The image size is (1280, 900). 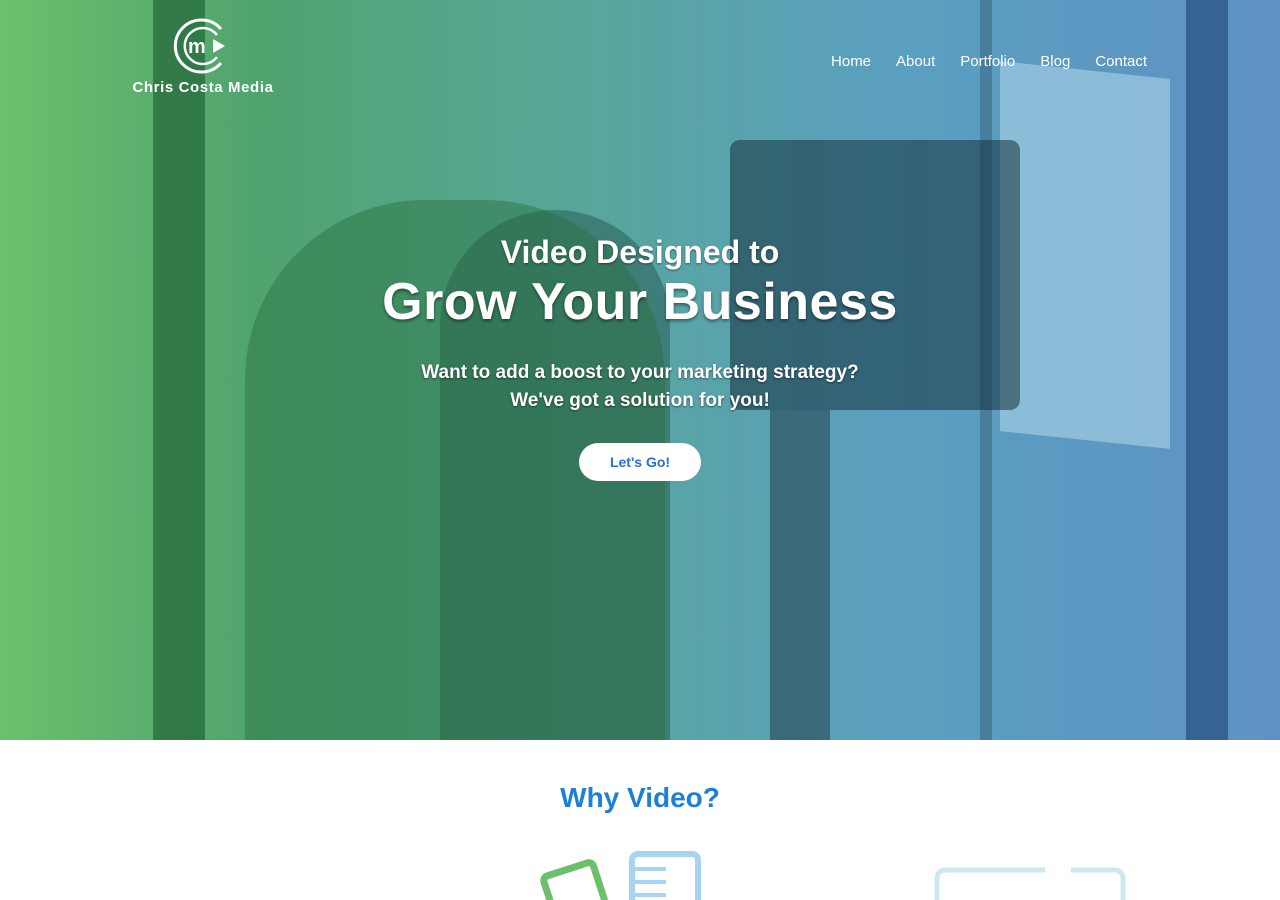 I want to click on nav-about: About, so click(x=915, y=61).